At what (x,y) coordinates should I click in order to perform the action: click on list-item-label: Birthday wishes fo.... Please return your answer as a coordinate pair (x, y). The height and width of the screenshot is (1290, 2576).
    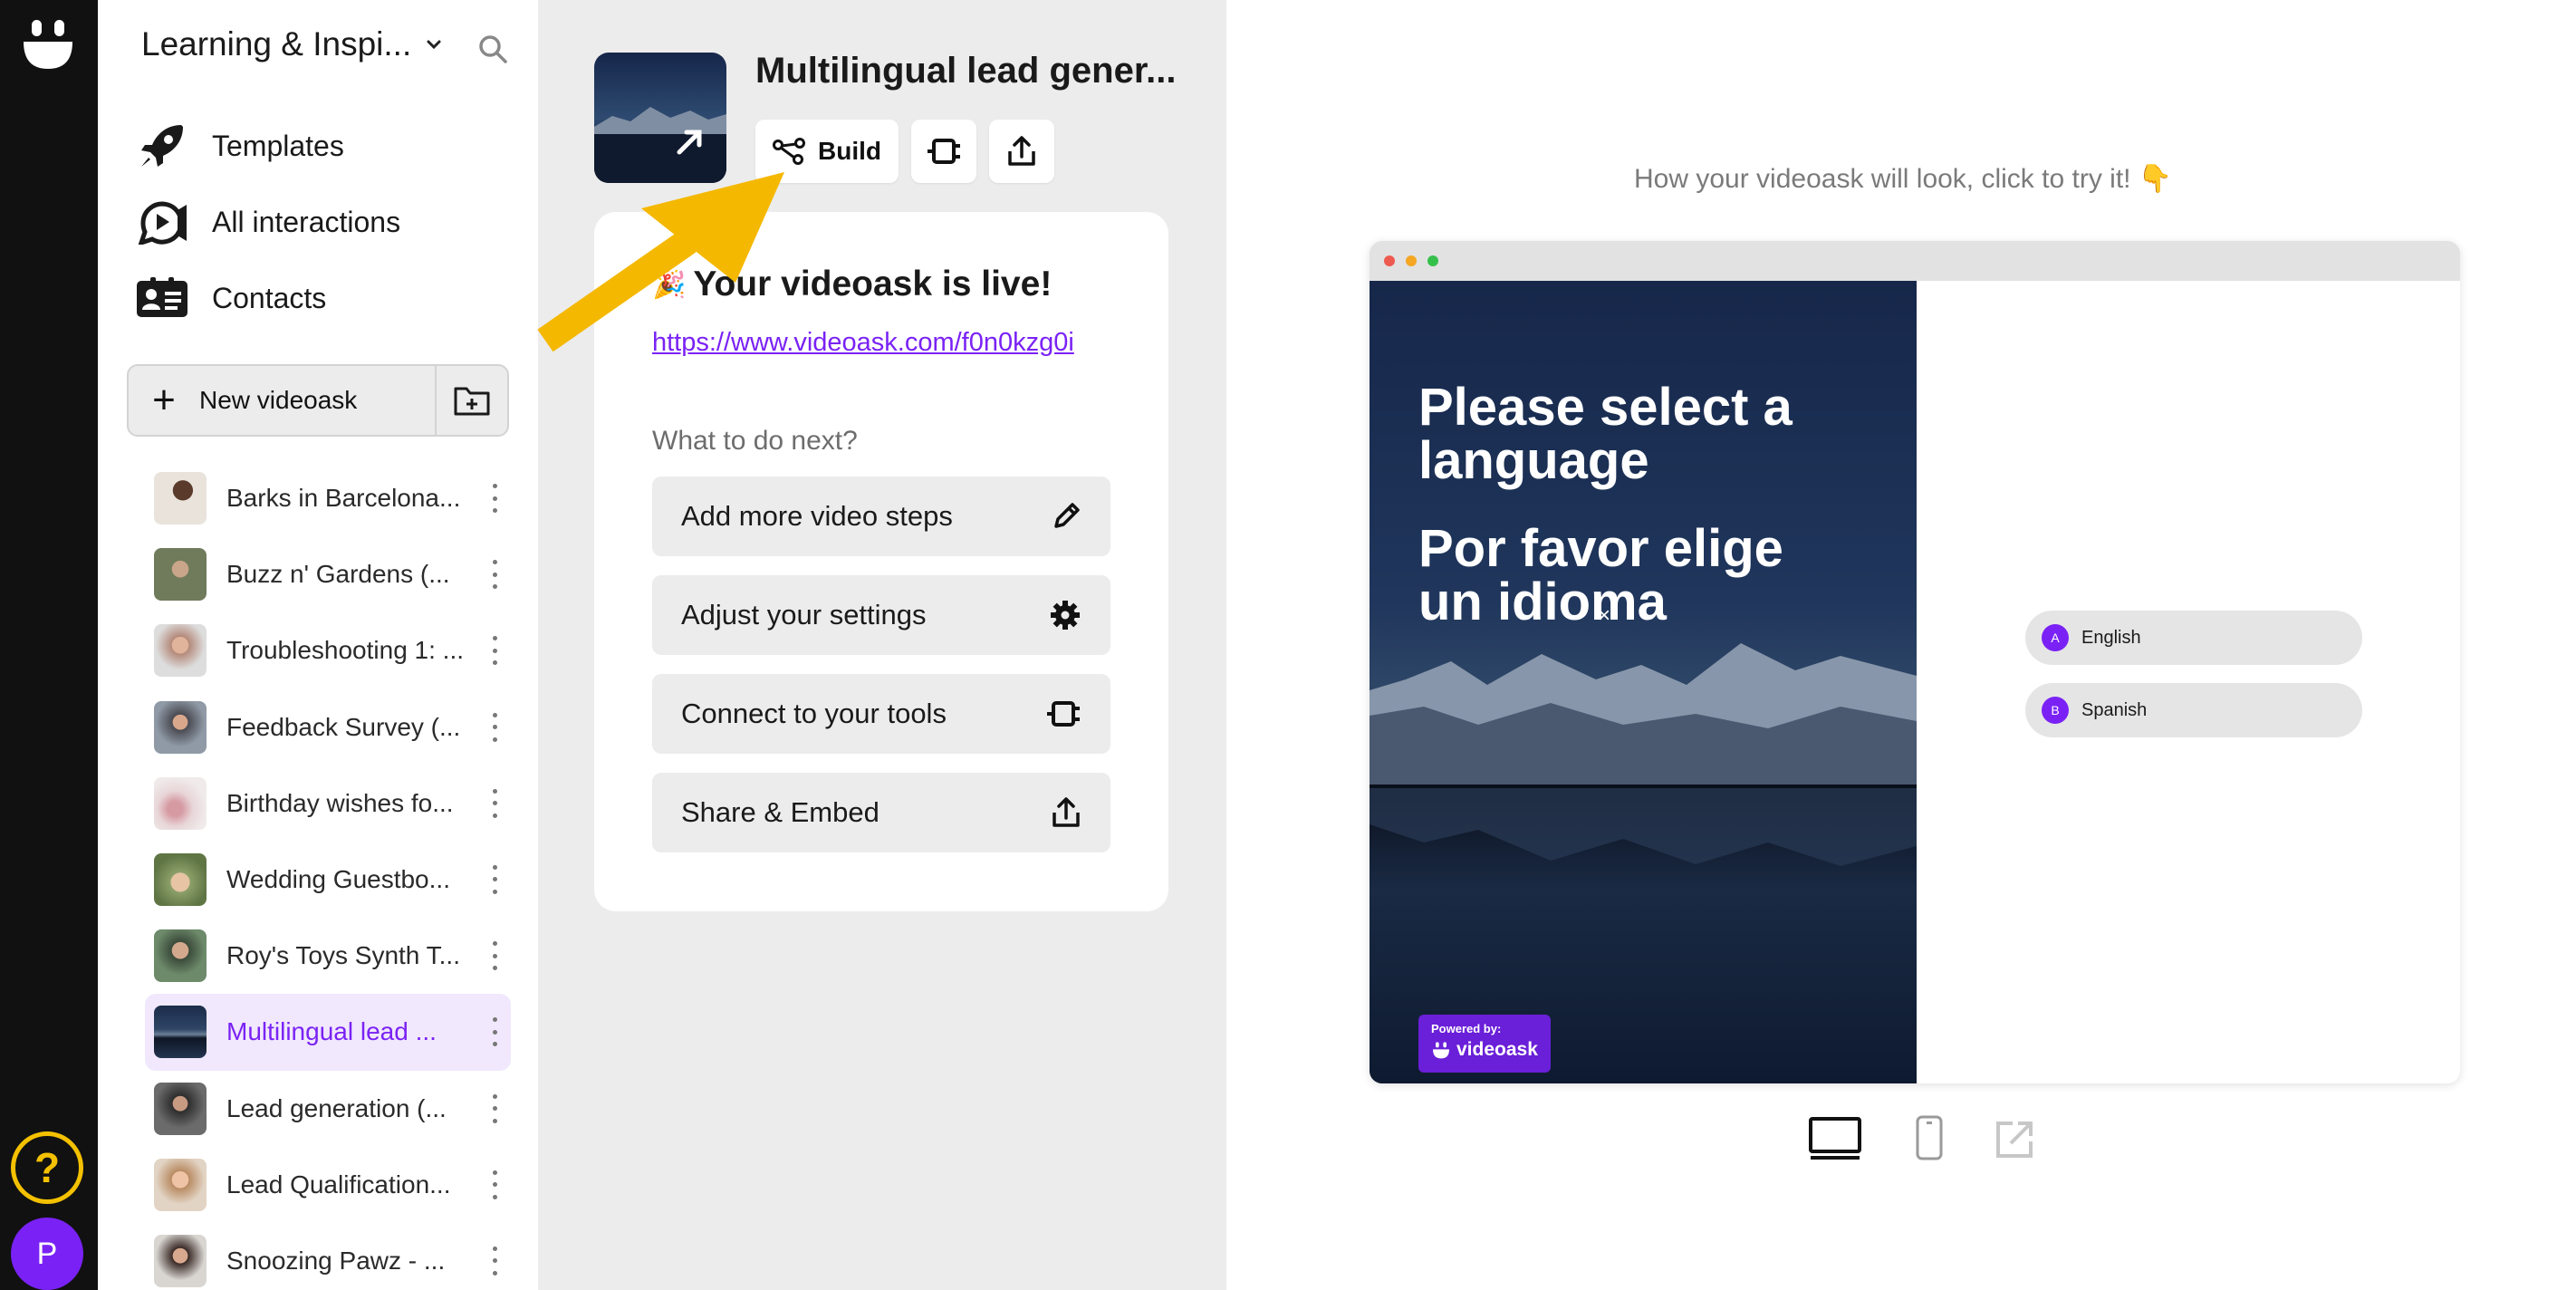
    Looking at the image, I should click on (340, 802).